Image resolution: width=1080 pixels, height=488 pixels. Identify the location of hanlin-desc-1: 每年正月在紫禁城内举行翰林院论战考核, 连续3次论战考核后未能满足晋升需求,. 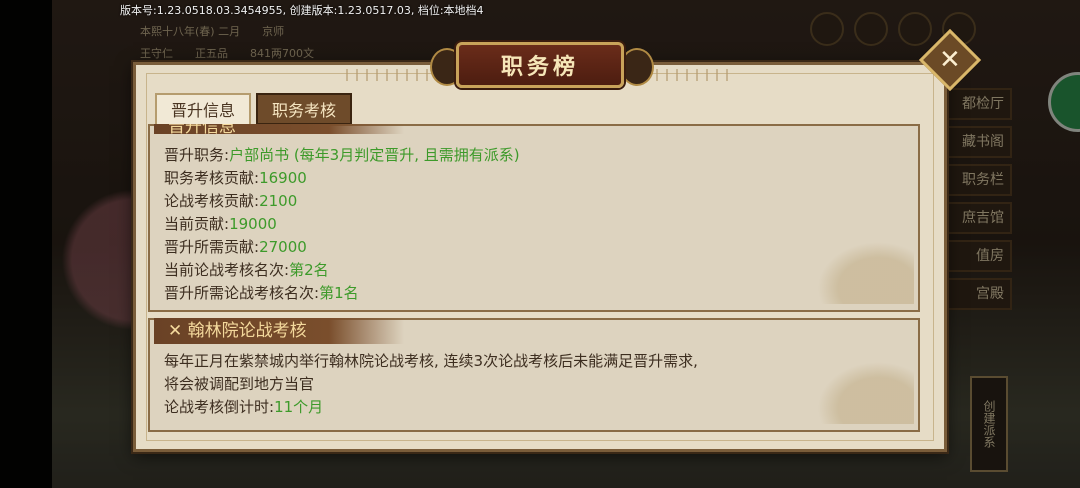
(431, 361).